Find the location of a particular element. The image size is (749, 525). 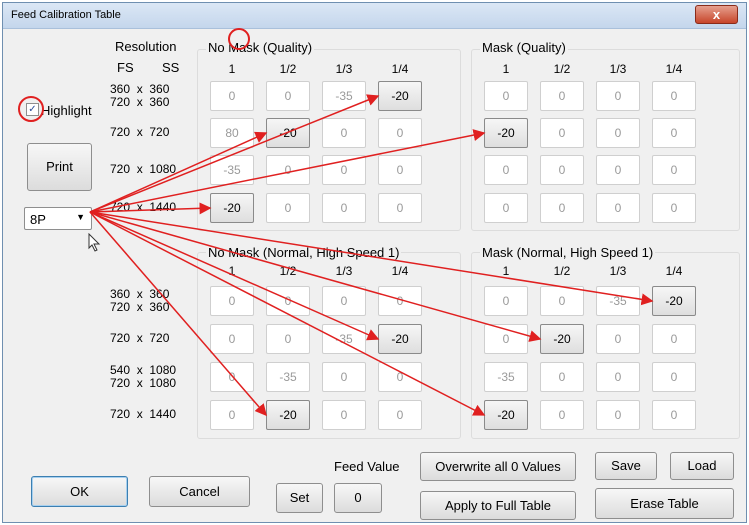

resolution-line: 720 x 1080 is located at coordinates (143, 383).